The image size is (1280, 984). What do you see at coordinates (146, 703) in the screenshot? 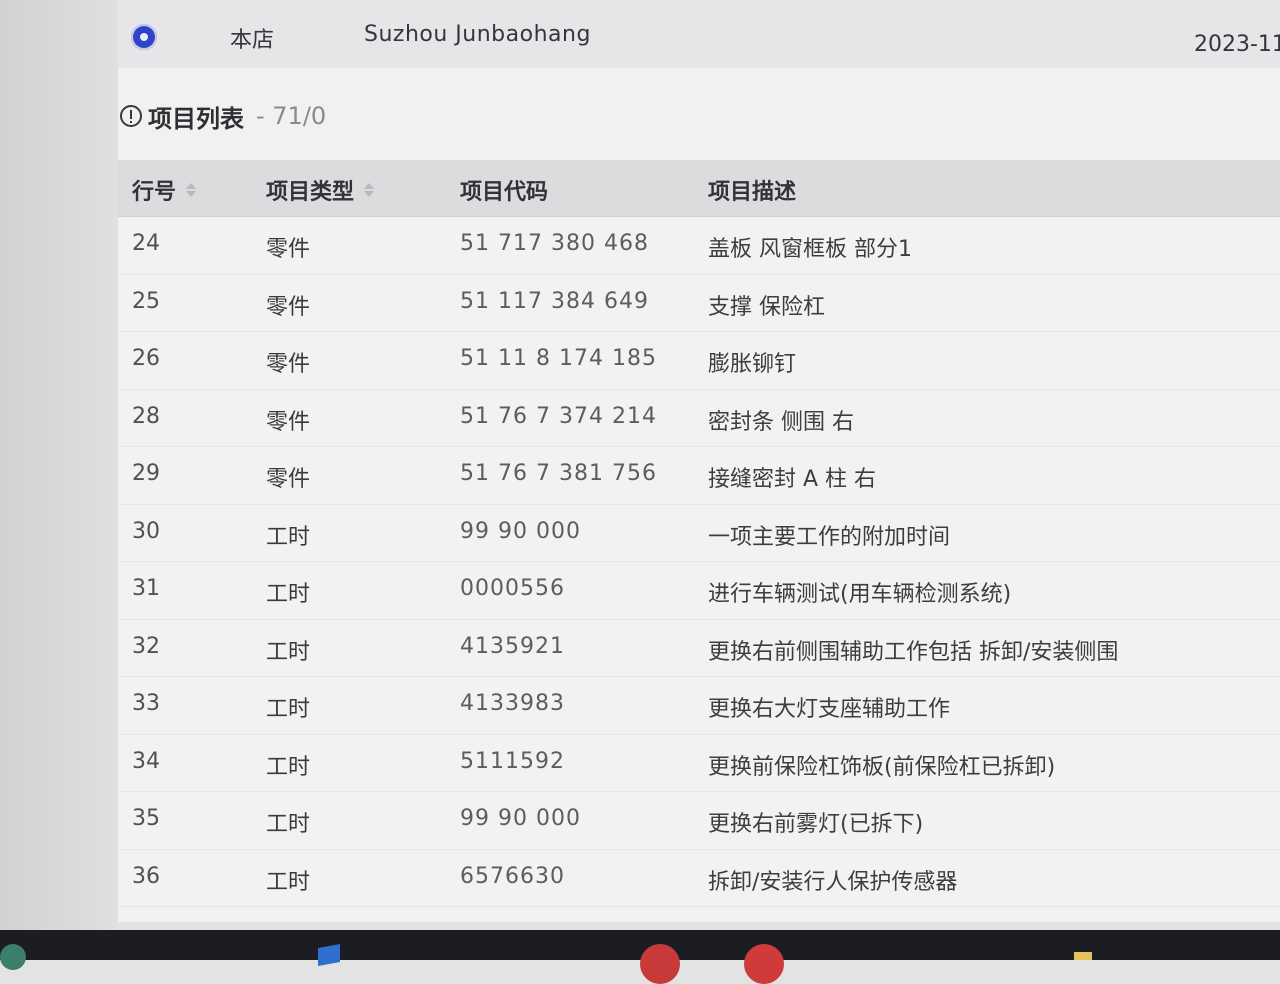
I see `row-number: 33` at bounding box center [146, 703].